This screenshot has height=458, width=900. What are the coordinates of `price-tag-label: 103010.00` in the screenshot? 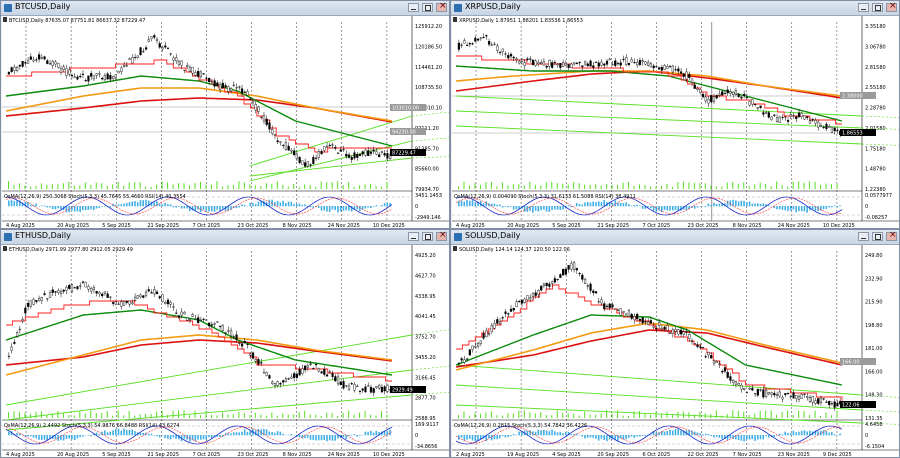 It's located at (405, 109).